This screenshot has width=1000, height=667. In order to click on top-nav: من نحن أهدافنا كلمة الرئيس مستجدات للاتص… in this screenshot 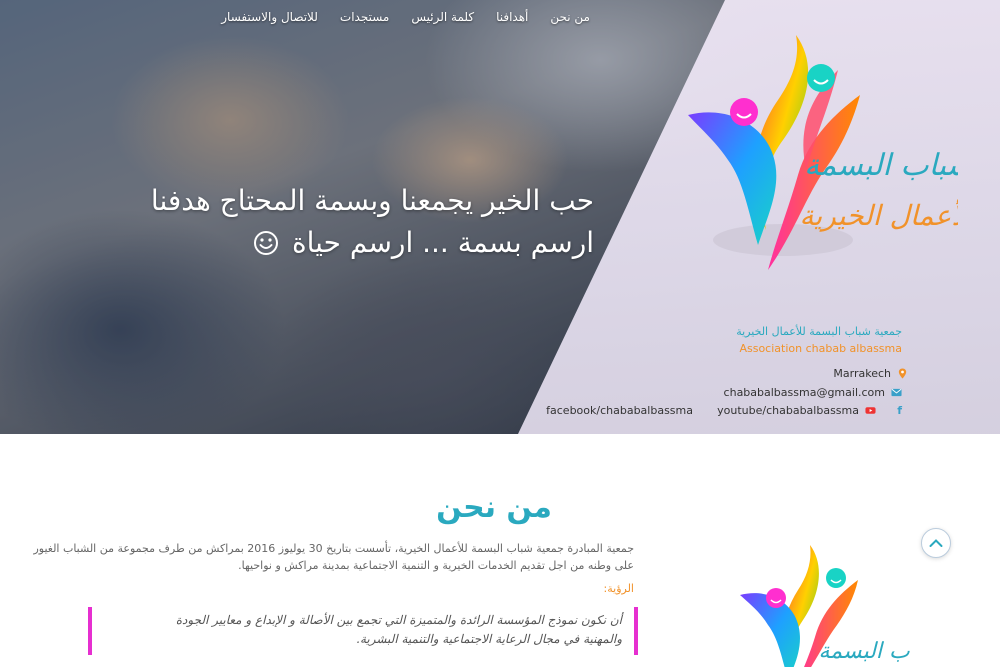, I will do `click(400, 19)`.